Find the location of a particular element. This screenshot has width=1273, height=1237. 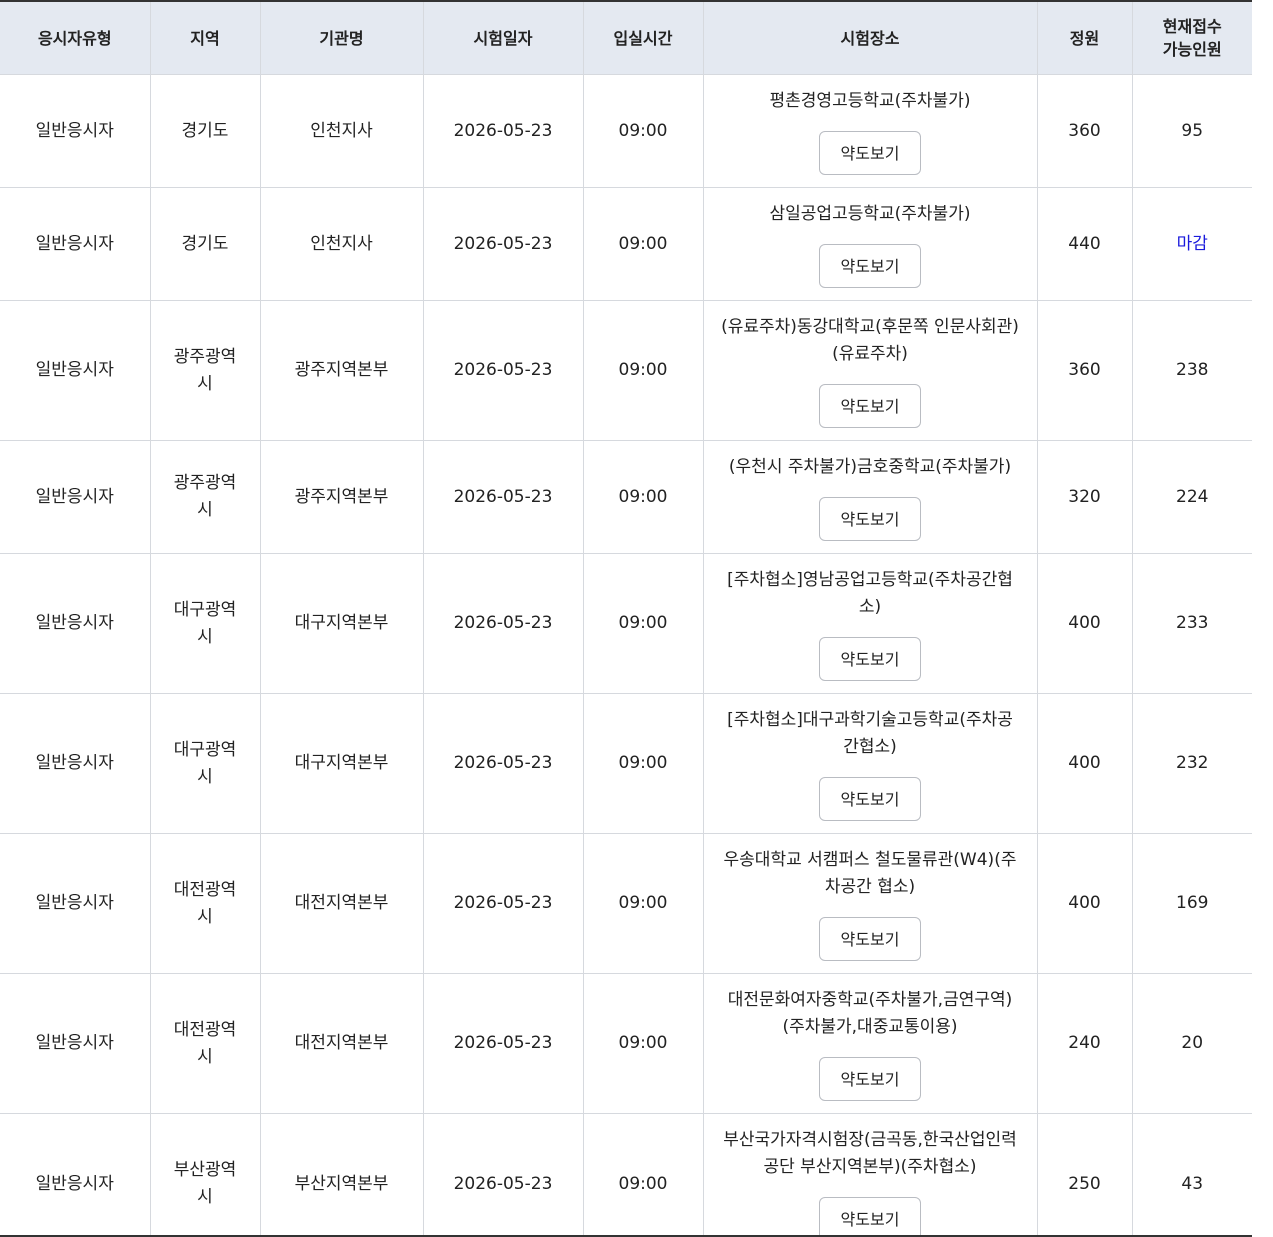

cell-venue: (우천시 주차불가)금호중학교(주차불가) 약도보기 is located at coordinates (870, 497).